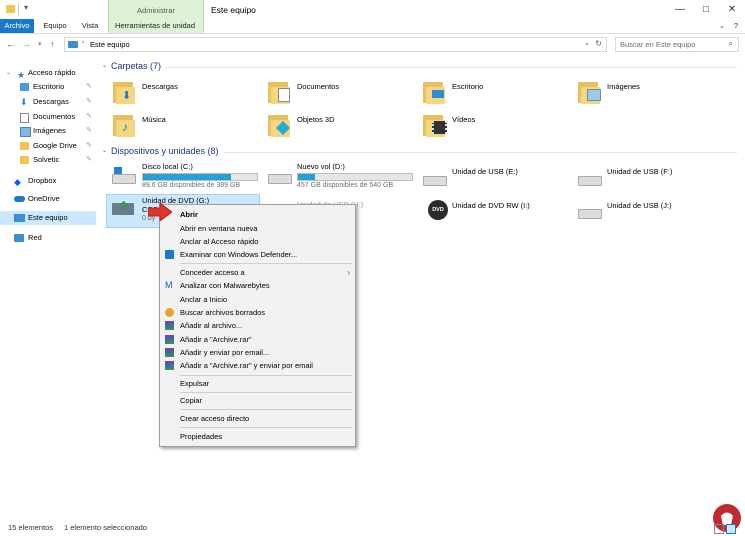 This screenshot has height=536, width=745. Describe the element at coordinates (438, 210) in the screenshot. I see `dvd-rw-icon: DVD` at that location.